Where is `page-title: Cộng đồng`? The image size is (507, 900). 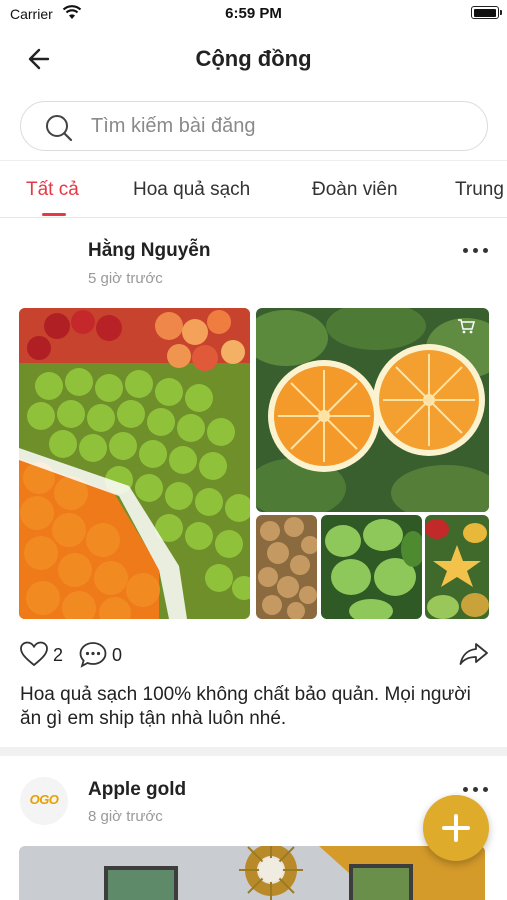 page-title: Cộng đồng is located at coordinates (253, 58).